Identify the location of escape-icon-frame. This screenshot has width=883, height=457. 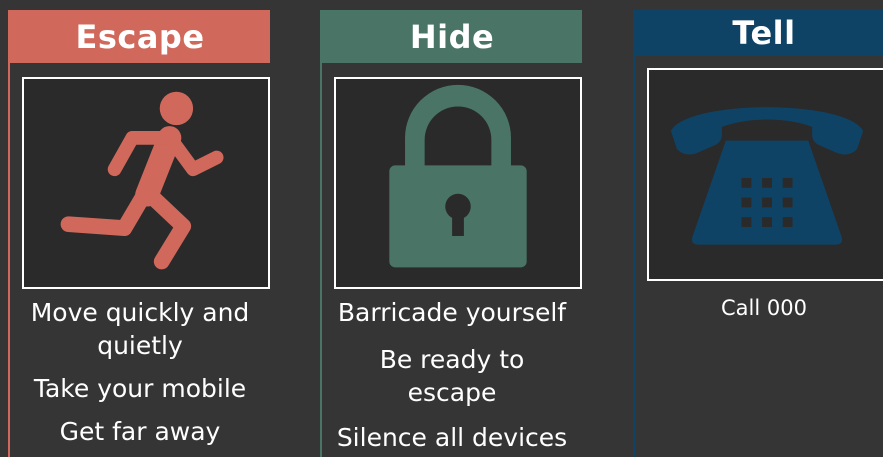
(146, 183).